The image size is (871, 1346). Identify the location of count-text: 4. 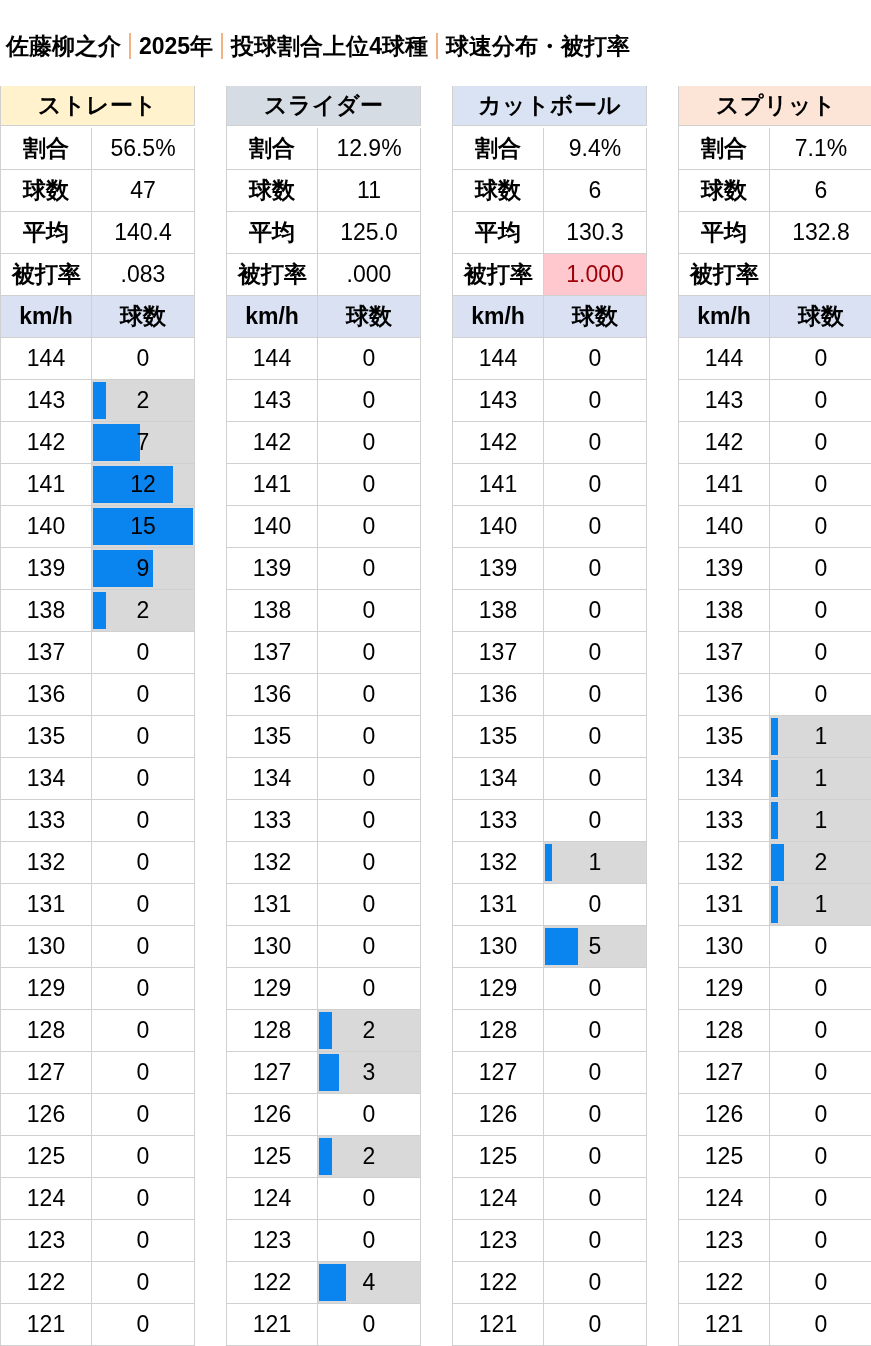
(369, 1282).